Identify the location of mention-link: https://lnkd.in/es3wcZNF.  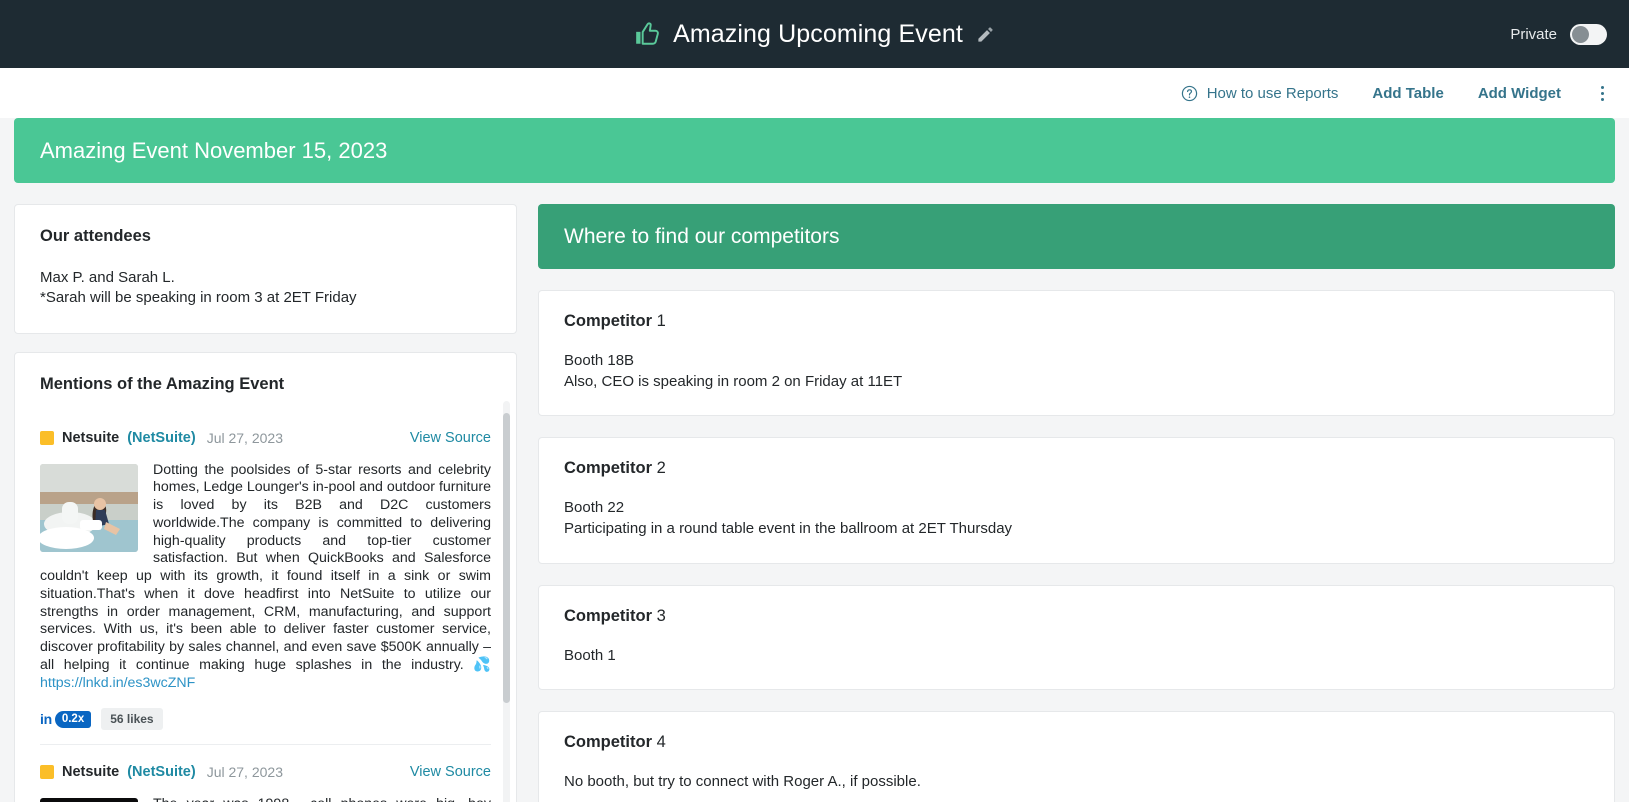
(117, 683).